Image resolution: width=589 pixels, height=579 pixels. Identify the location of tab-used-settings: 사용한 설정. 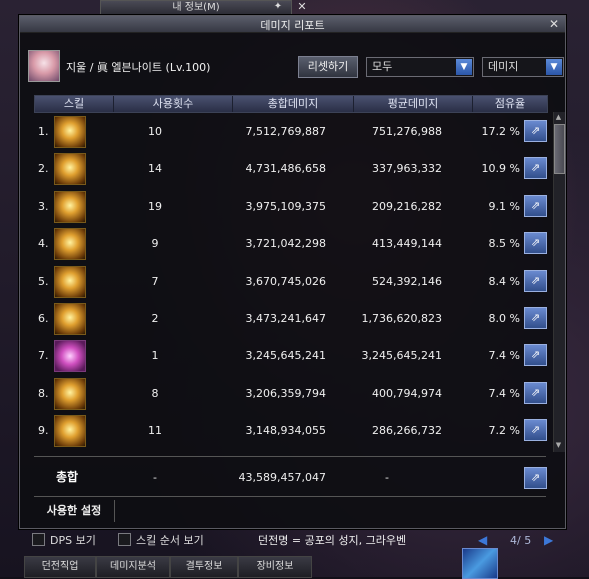
(74, 511).